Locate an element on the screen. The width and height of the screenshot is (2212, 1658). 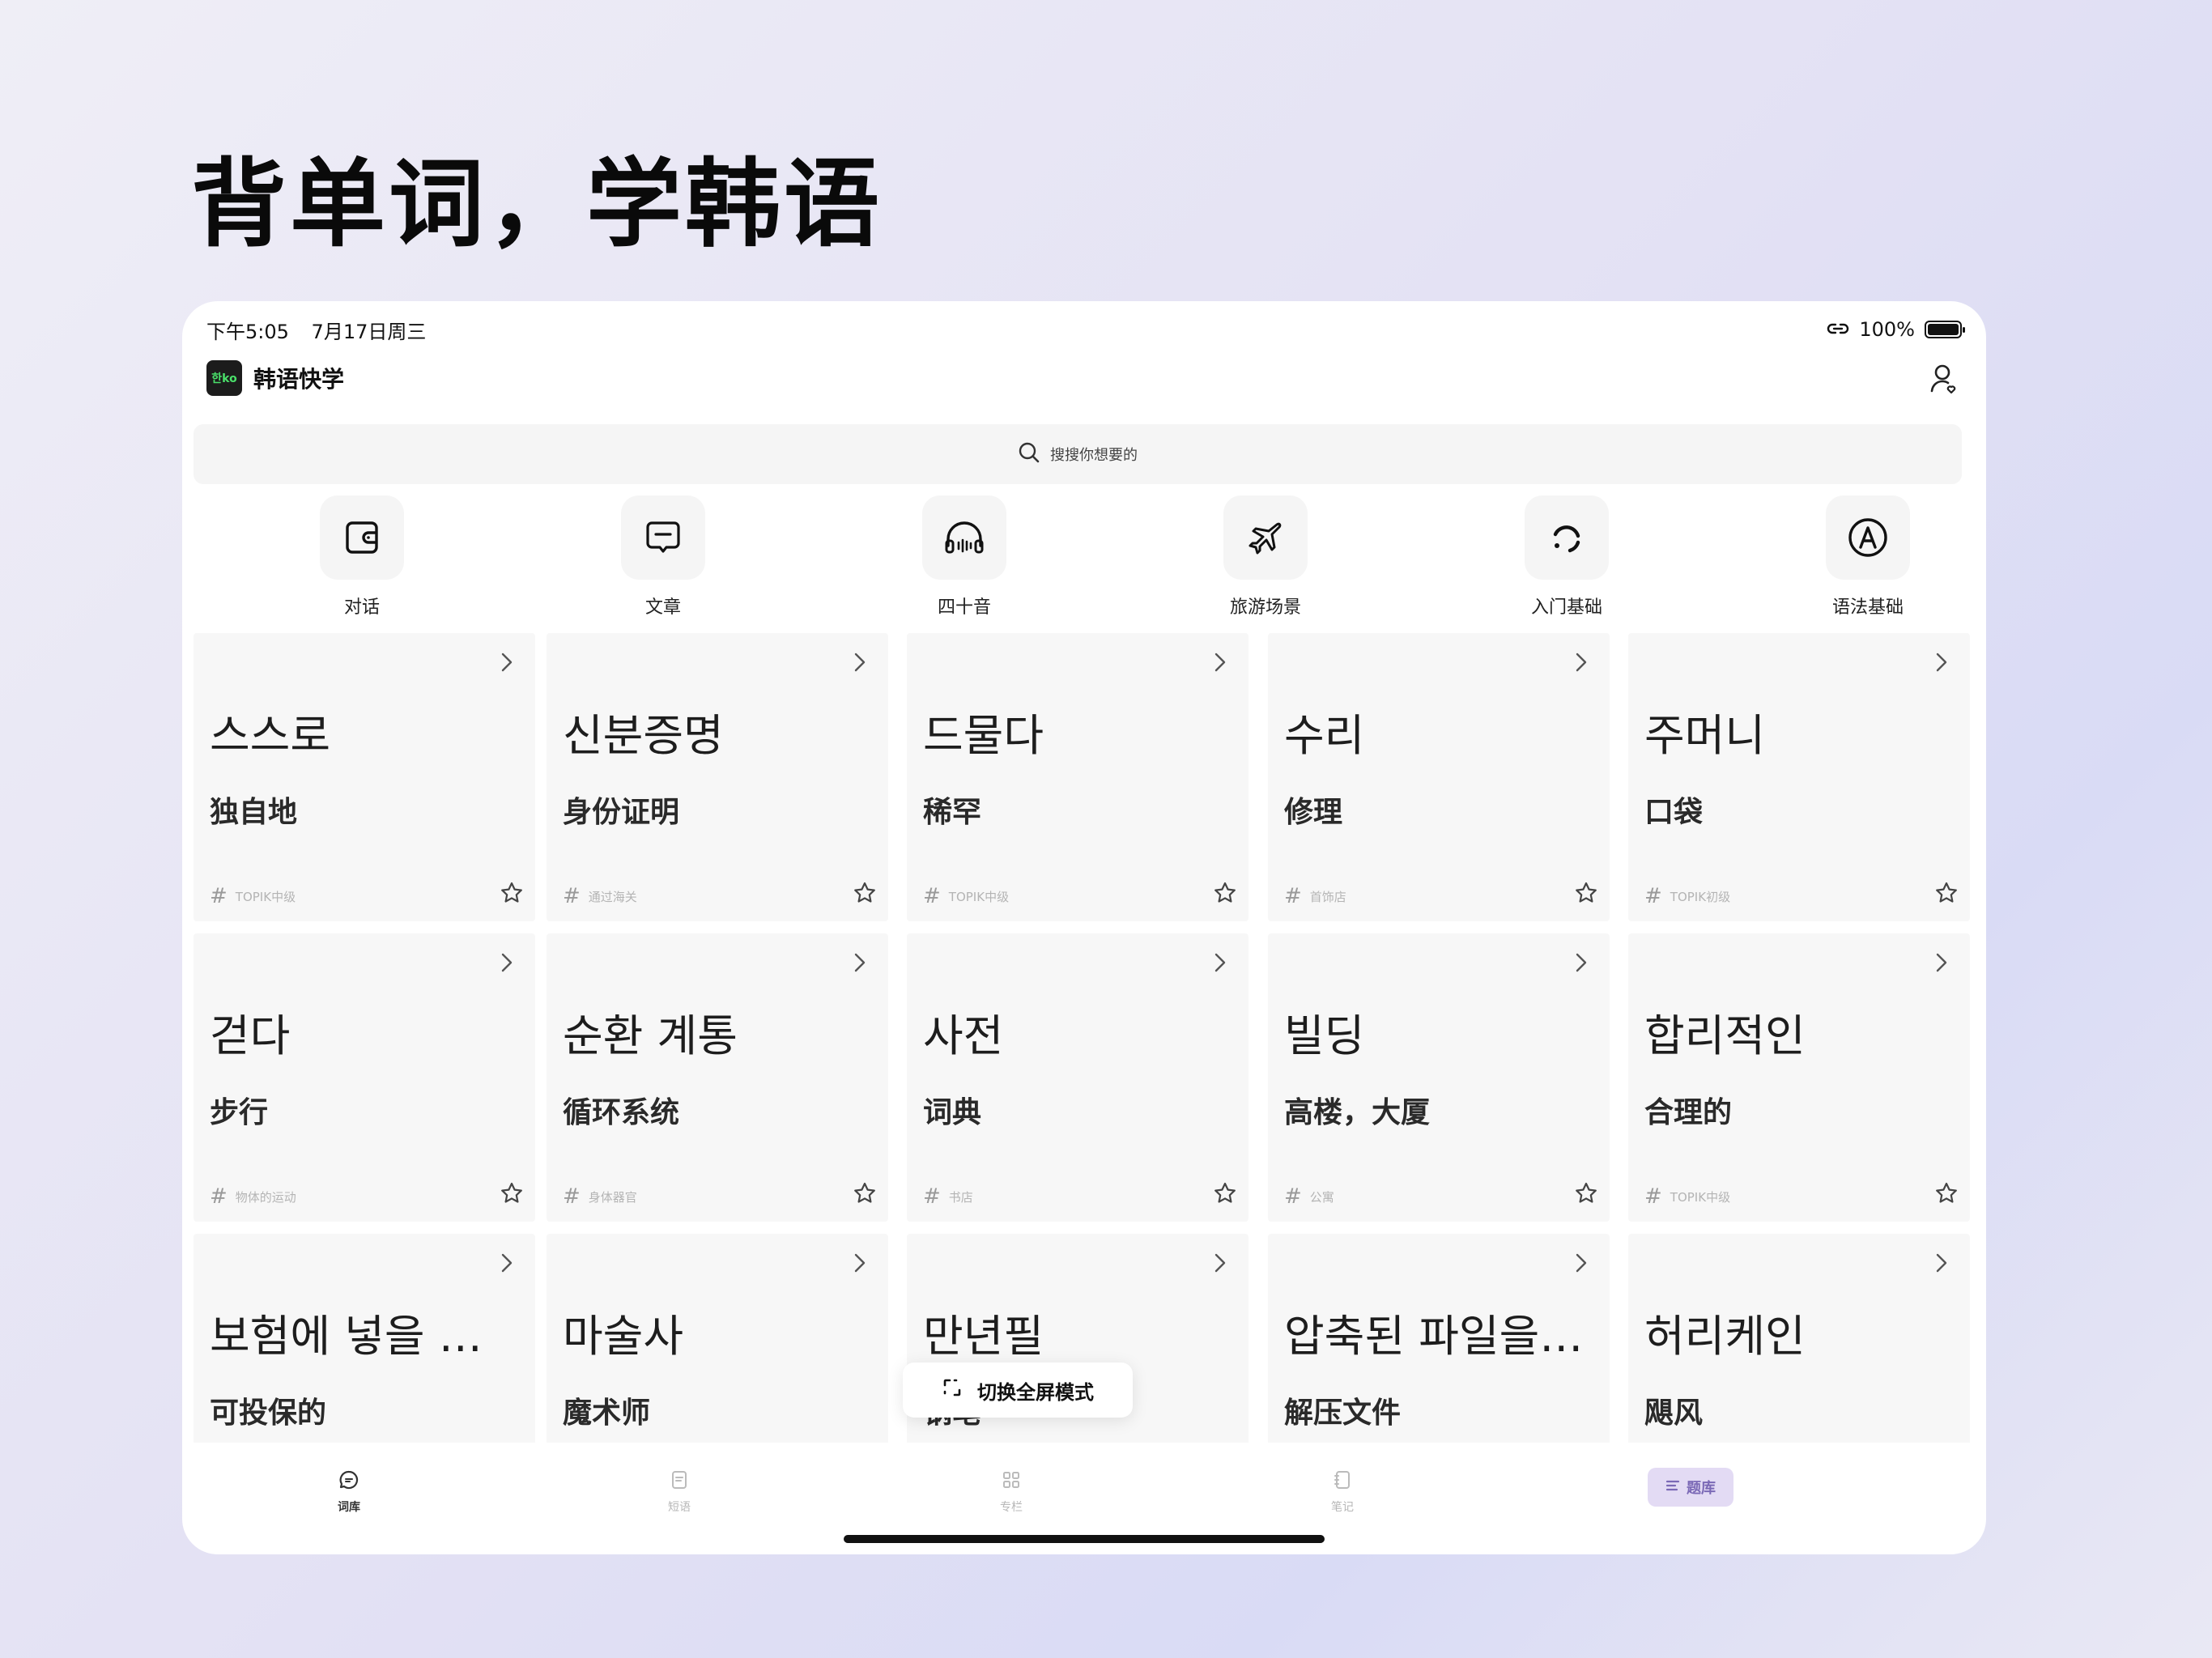
word-card: 빌딩 高楼，大厦 # 公寓 is located at coordinates (1439, 1077).